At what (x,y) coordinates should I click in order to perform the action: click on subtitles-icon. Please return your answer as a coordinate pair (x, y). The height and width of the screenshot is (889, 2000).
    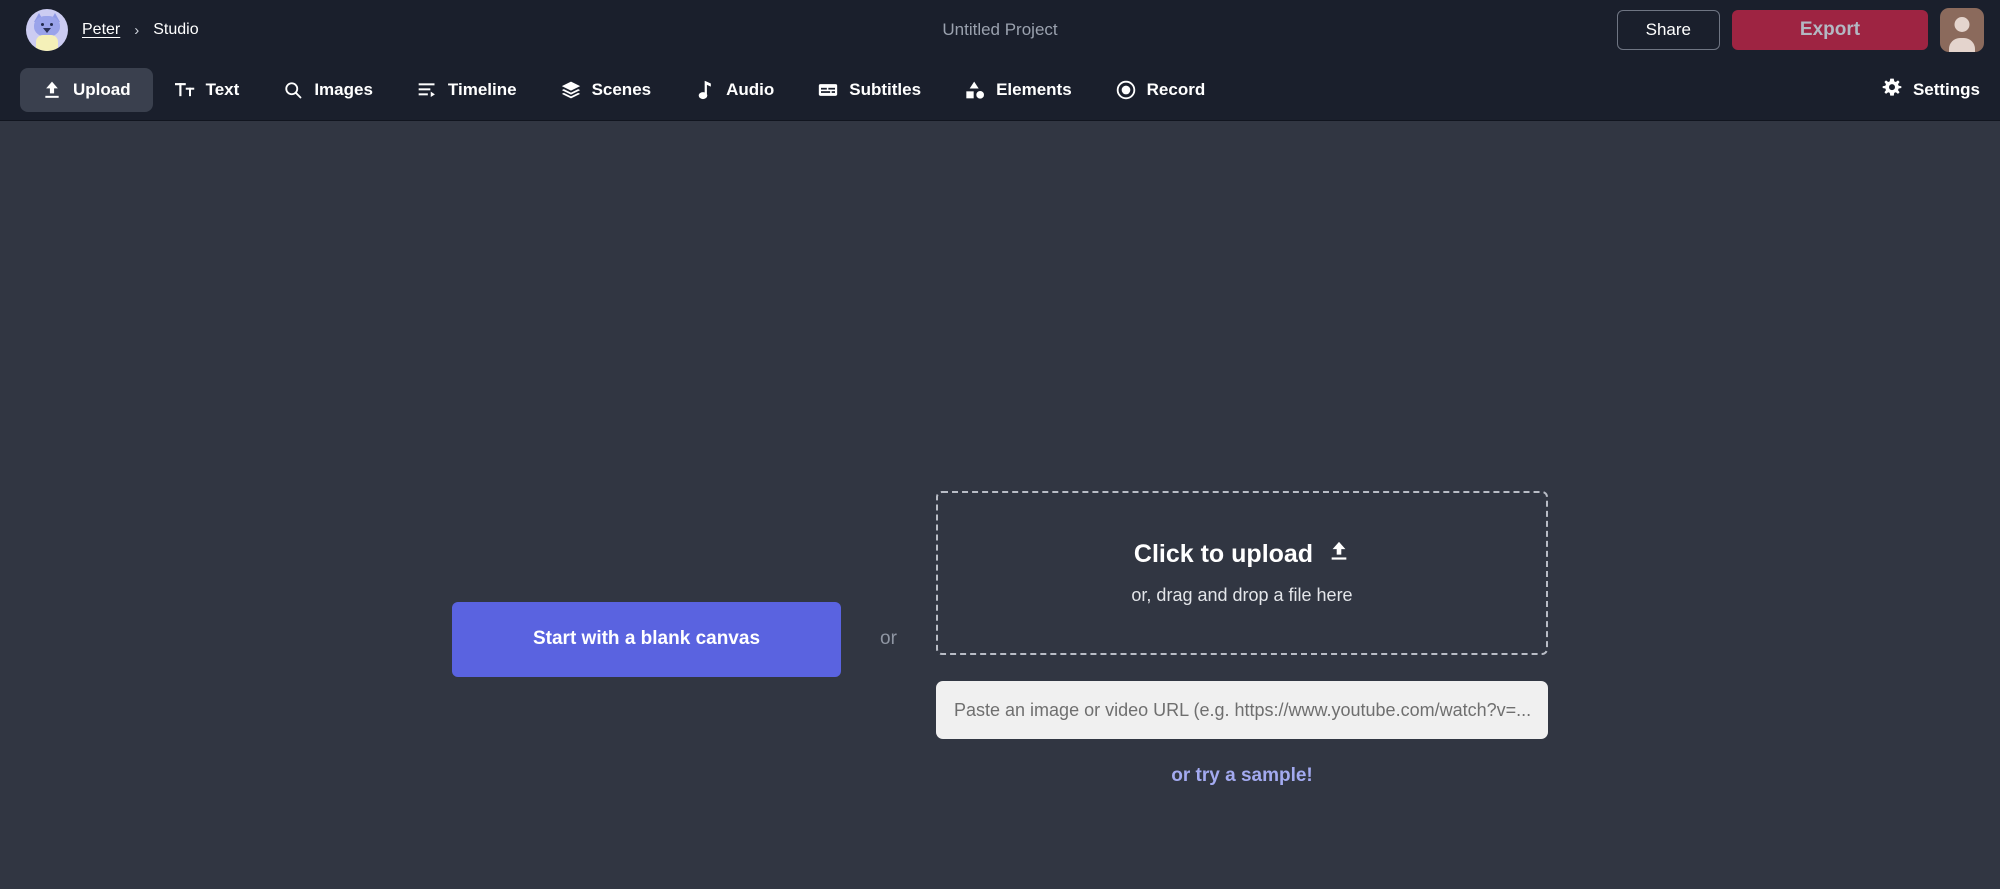
    Looking at the image, I should click on (828, 90).